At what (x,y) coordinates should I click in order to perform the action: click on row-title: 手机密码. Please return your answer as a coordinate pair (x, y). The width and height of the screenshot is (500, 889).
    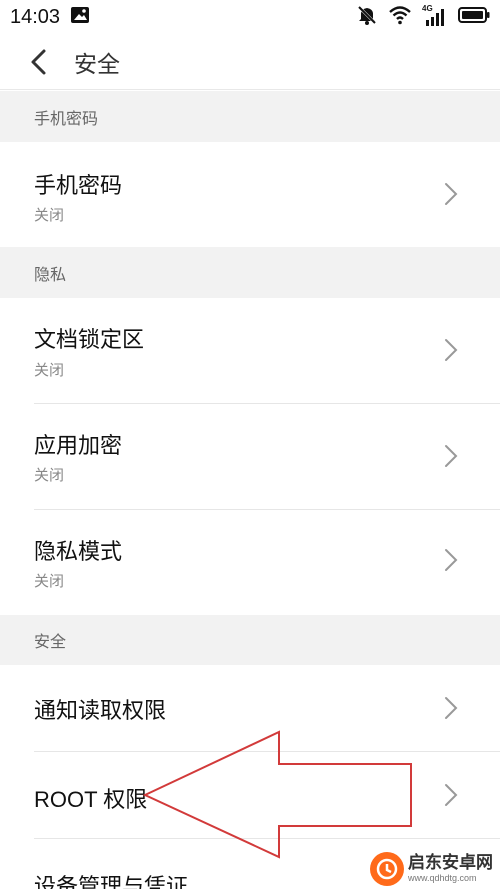
    Looking at the image, I should click on (78, 186).